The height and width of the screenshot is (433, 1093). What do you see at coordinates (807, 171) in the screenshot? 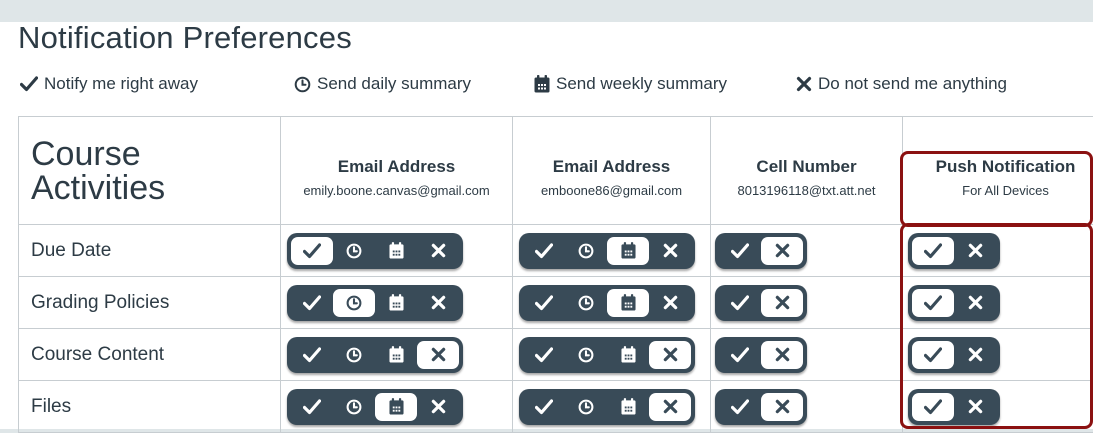
I see `channel-header: Cell Number8013196118@txt.att.net` at bounding box center [807, 171].